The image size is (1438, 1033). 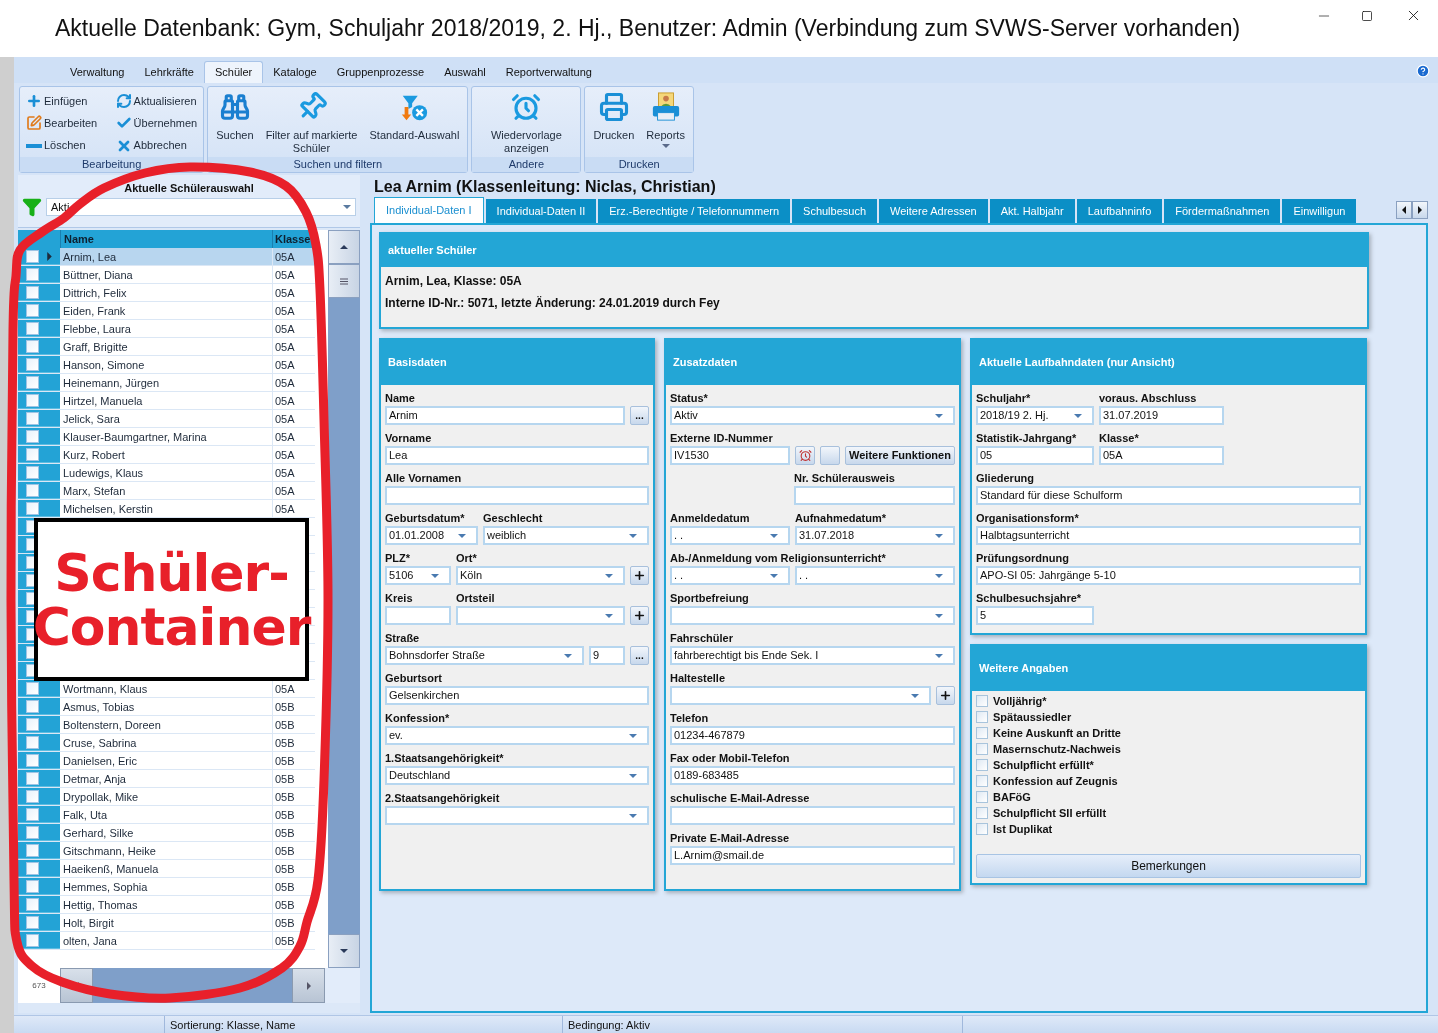 I want to click on text-field: 01234-467879, so click(x=812, y=735).